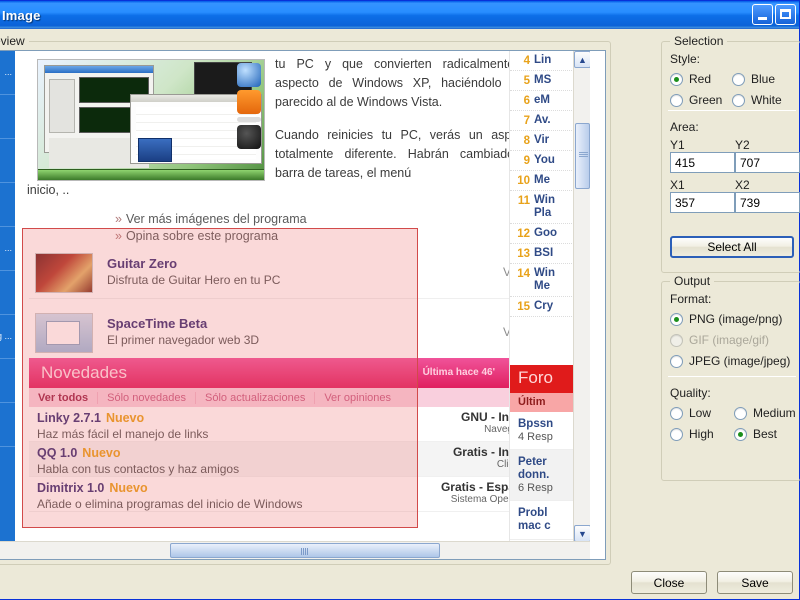 The image size is (800, 600). What do you see at coordinates (774, 14) in the screenshot?
I see `window-buttons` at bounding box center [774, 14].